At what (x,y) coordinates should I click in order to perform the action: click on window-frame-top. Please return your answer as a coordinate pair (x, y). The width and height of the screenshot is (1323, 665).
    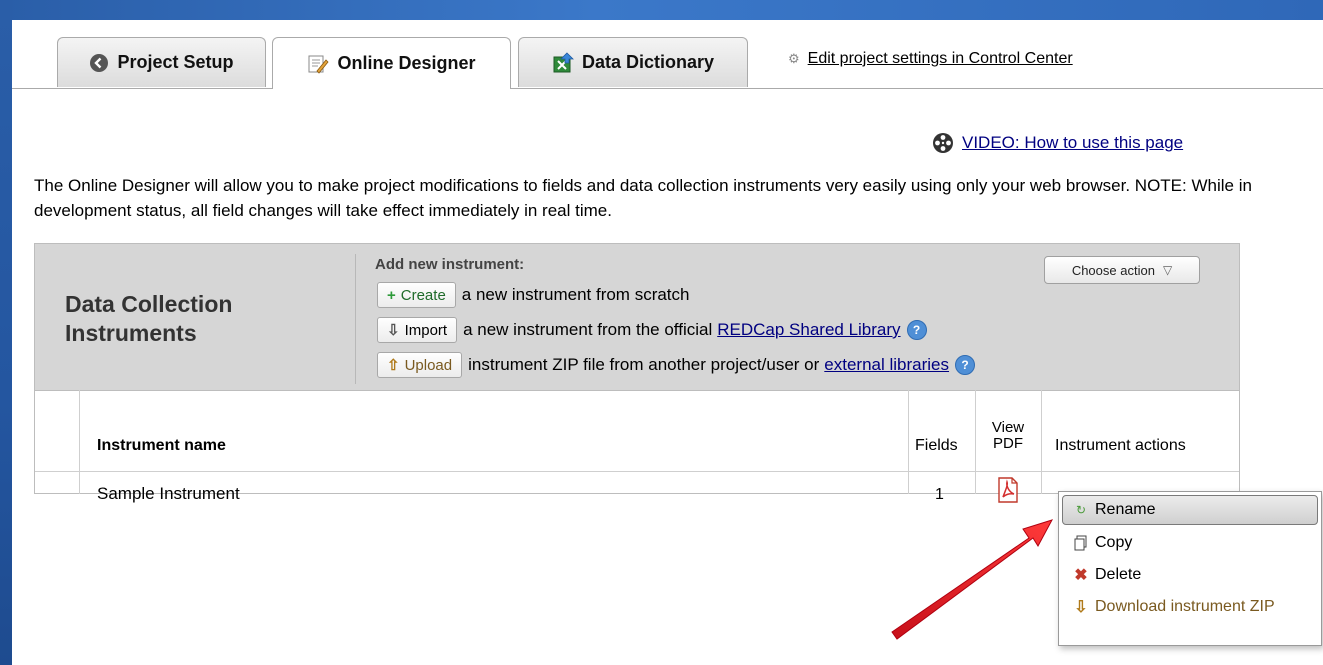
    Looking at the image, I should click on (661, 10).